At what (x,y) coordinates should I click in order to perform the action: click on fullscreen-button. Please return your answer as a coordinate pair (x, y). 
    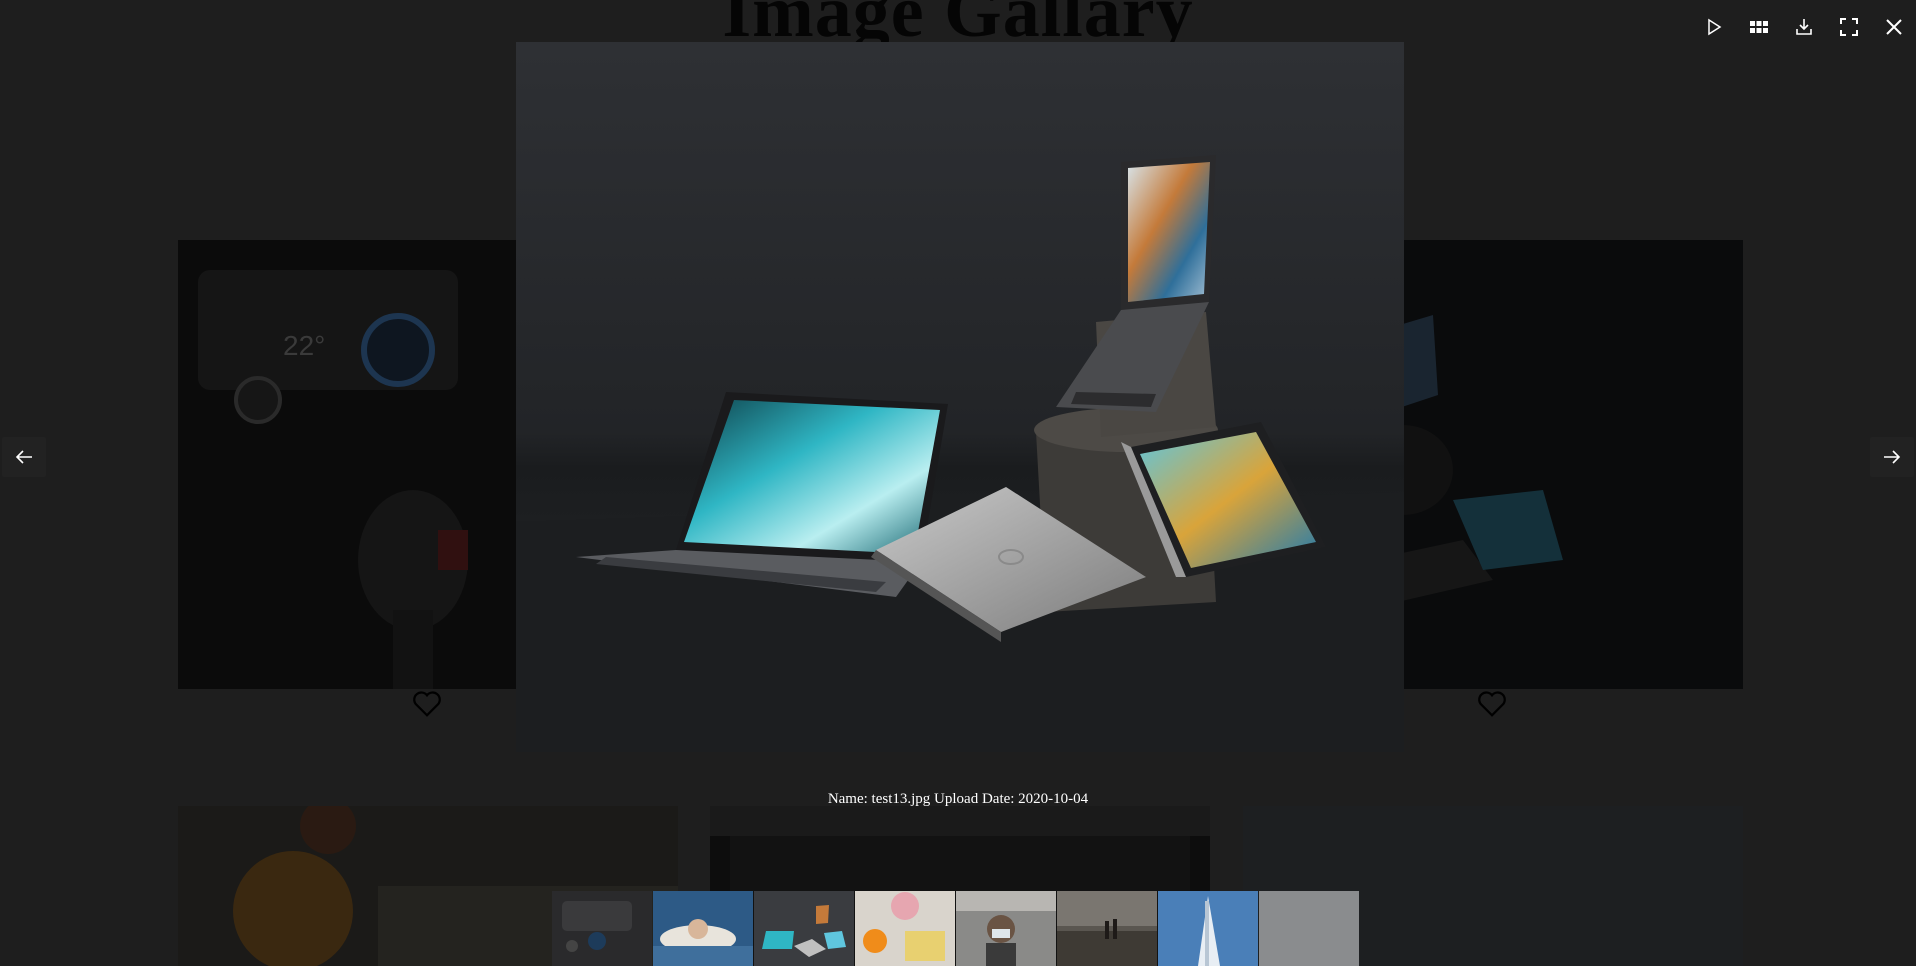
    Looking at the image, I should click on (1848, 27).